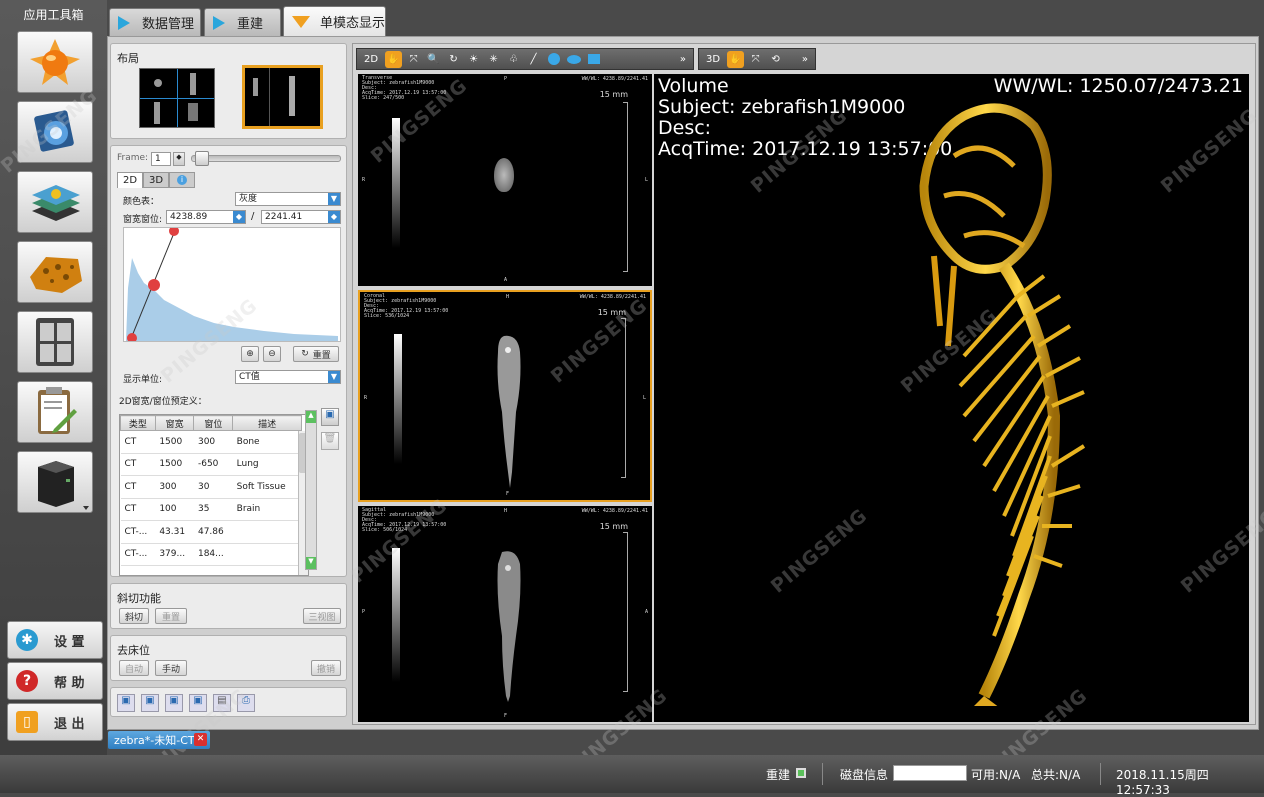 Image resolution: width=1264 pixels, height=797 pixels. What do you see at coordinates (805, 59) in the screenshot?
I see `more-tools-3d: »` at bounding box center [805, 59].